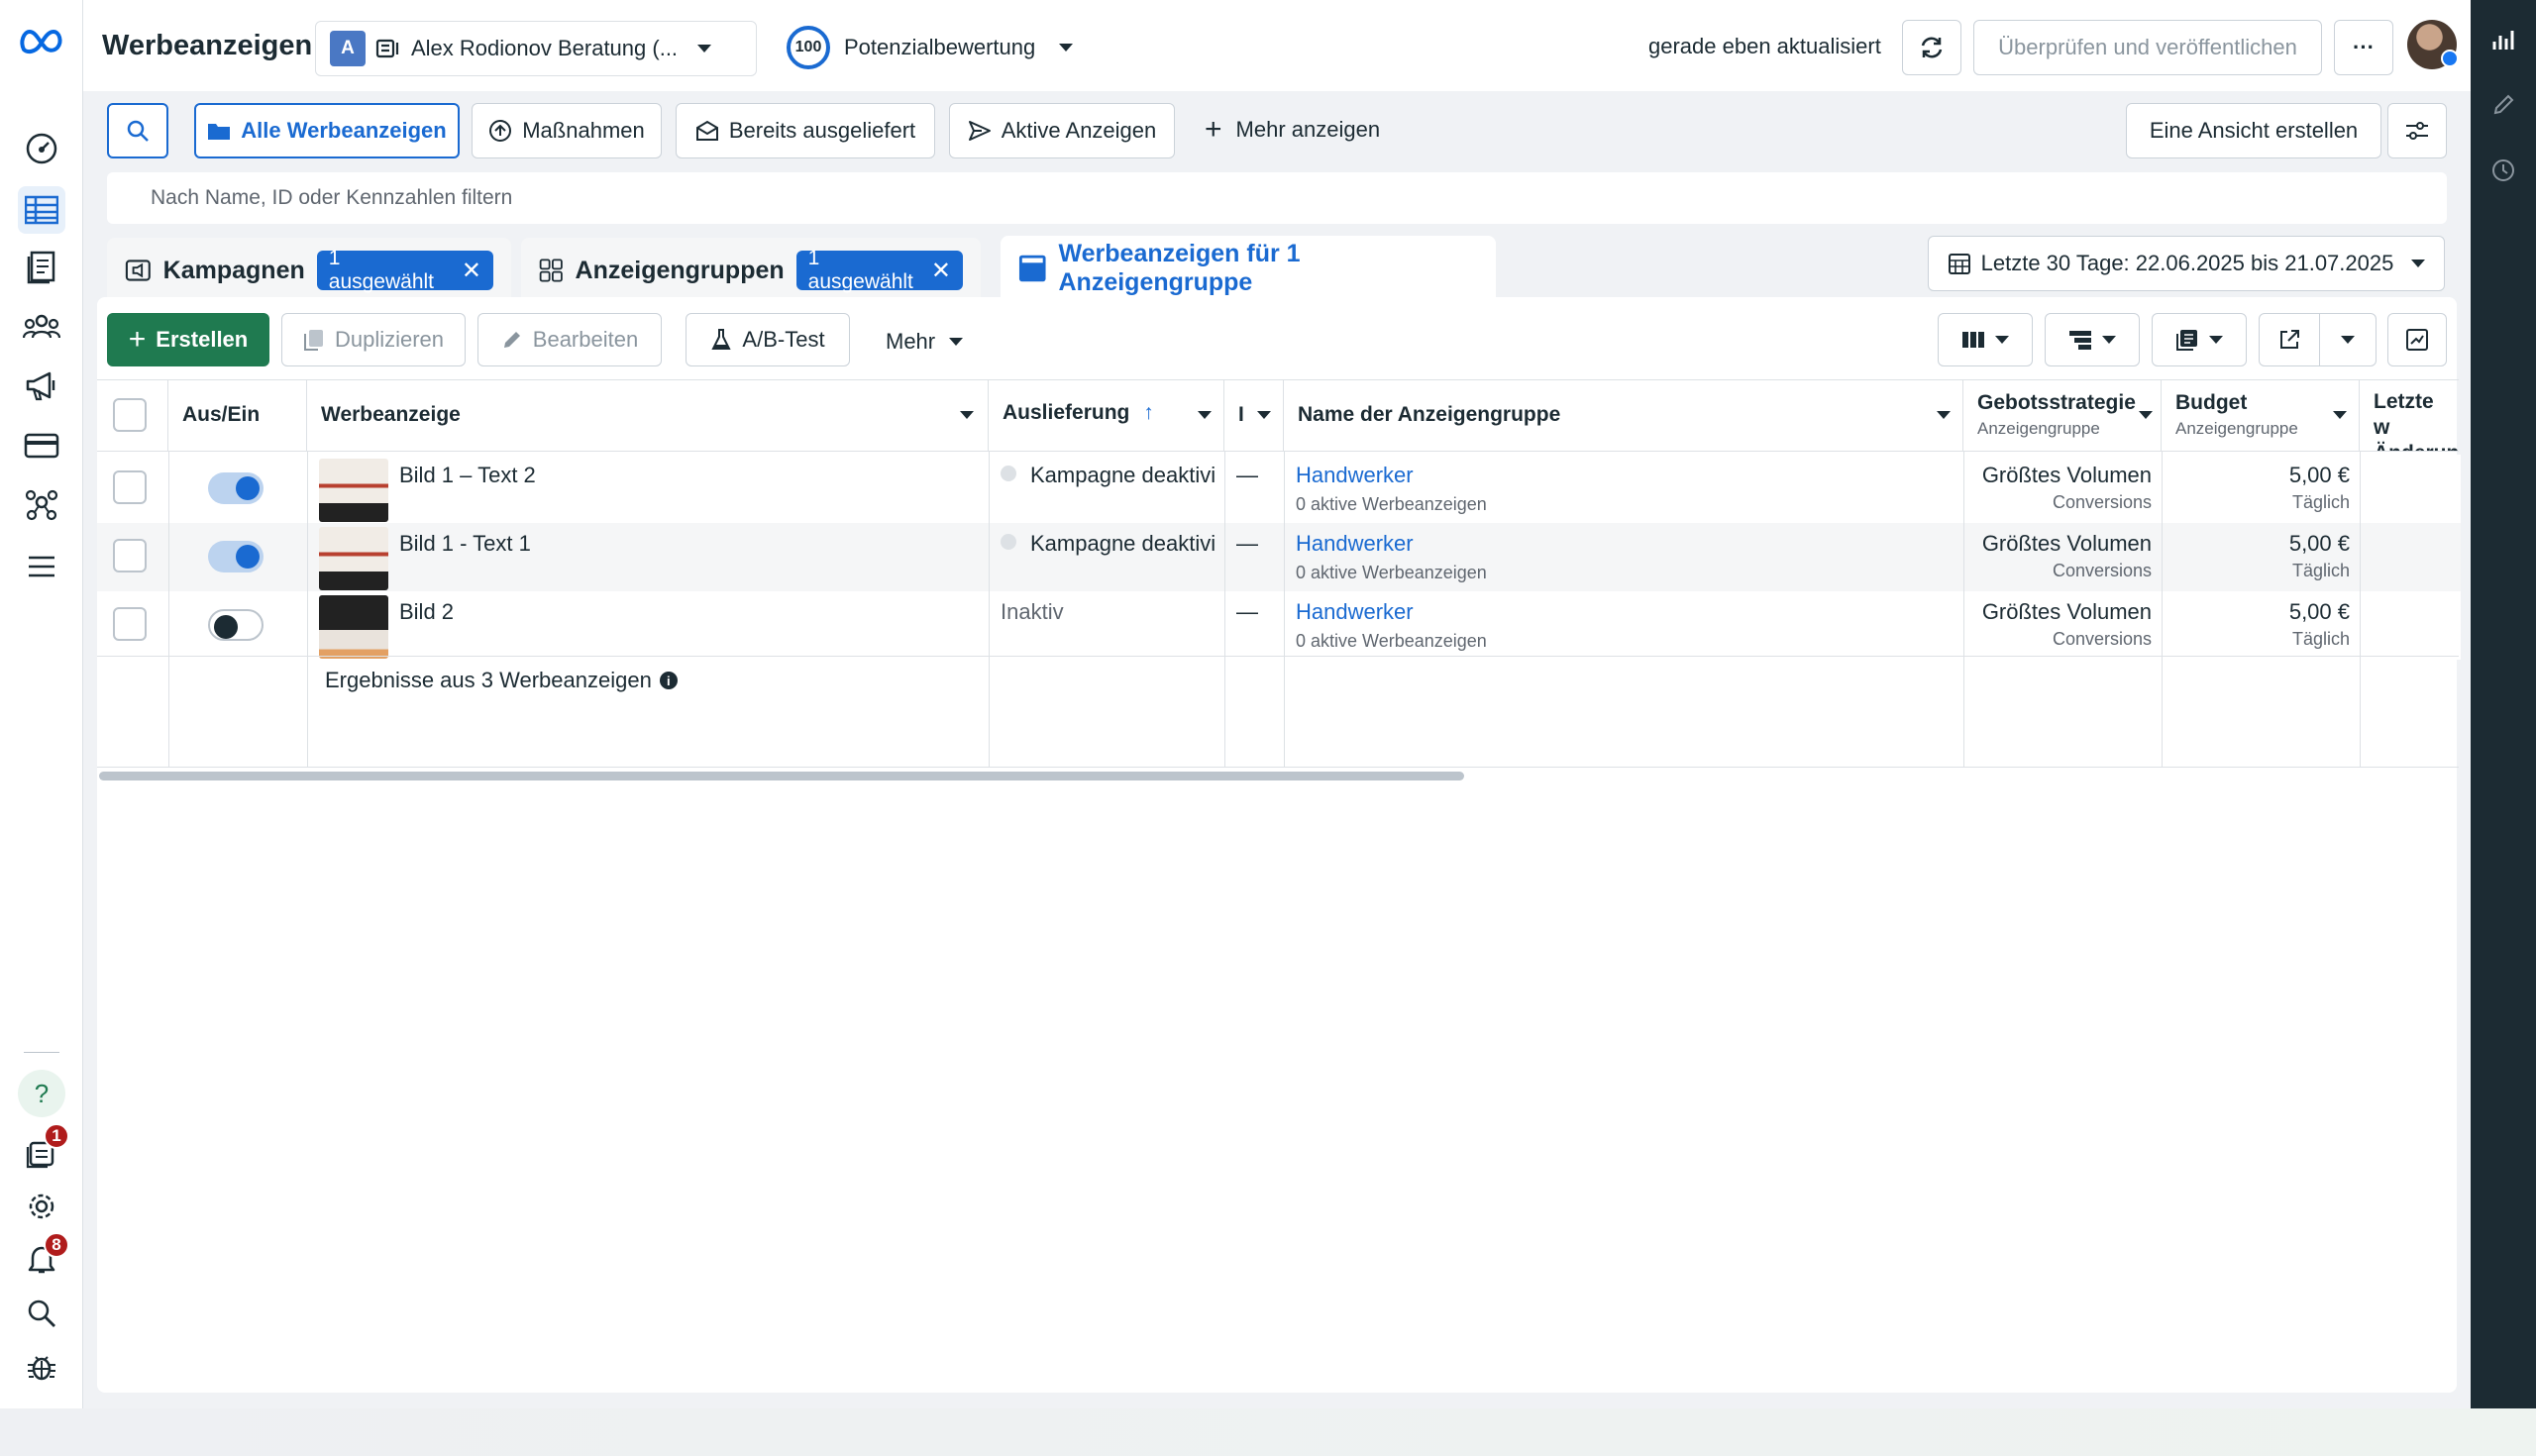 The width and height of the screenshot is (2536, 1456). I want to click on export-button, so click(2289, 339).